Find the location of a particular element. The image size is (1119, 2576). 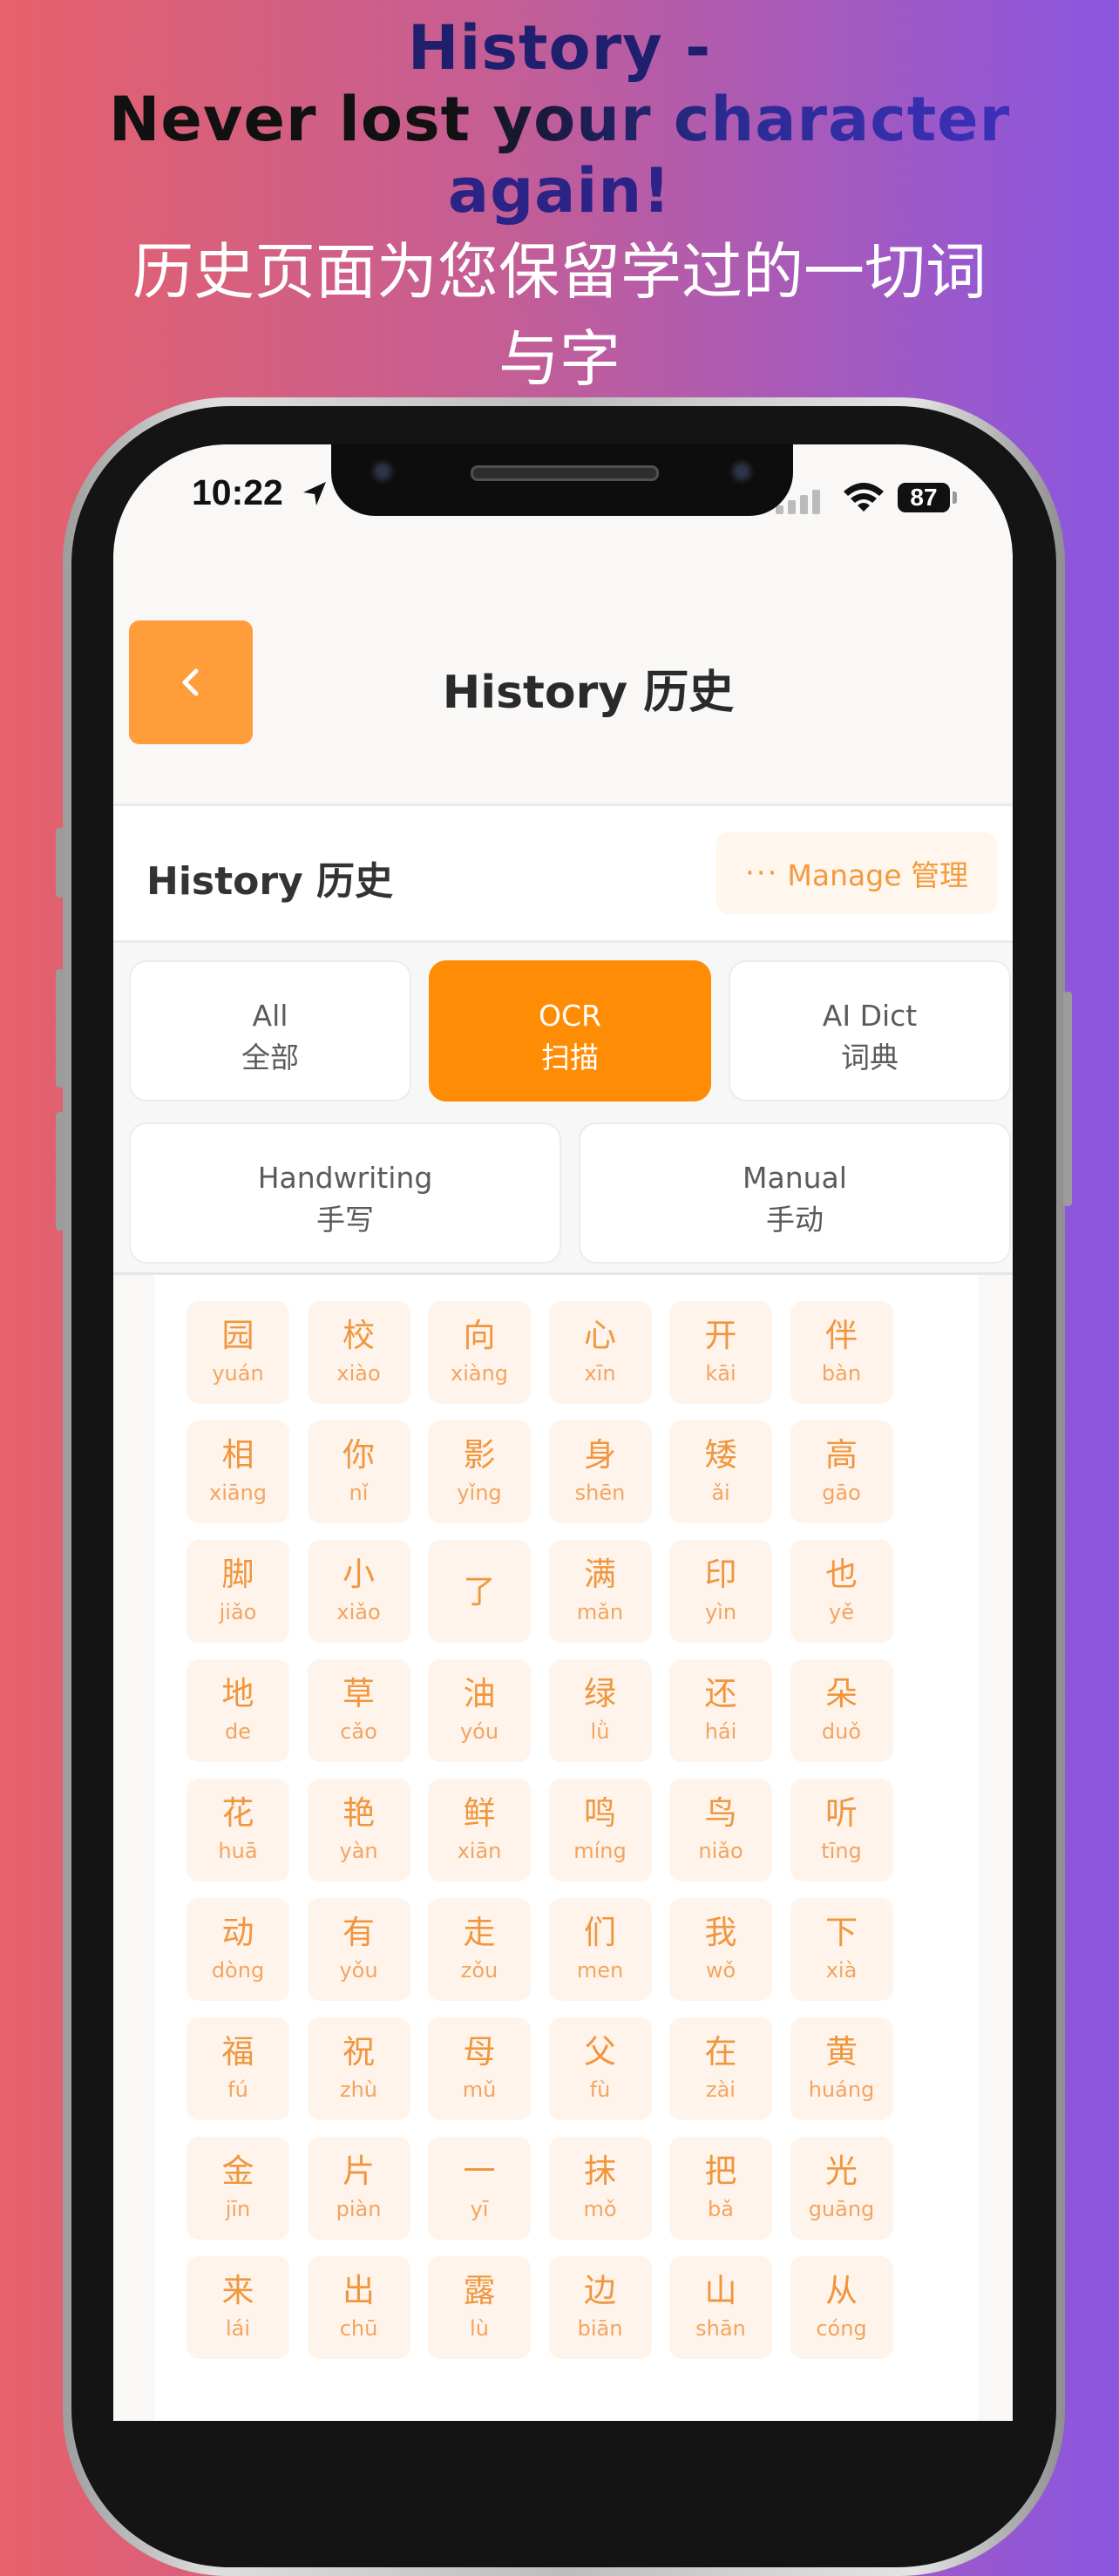

character-card: 绿 lǜ is located at coordinates (600, 1711).